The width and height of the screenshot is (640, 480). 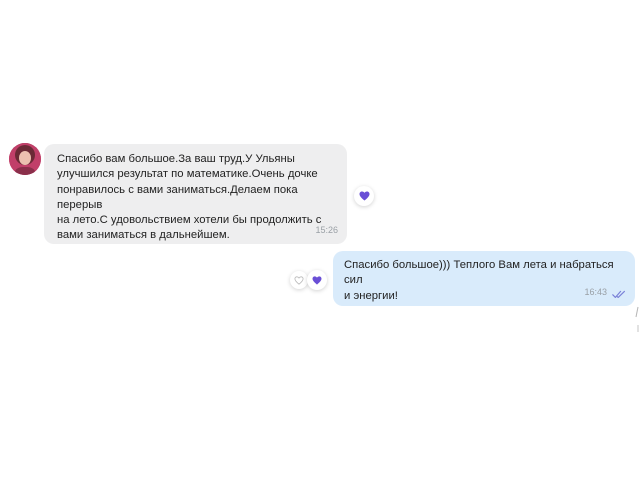 I want to click on avatar-photo-icon, so click(x=25, y=159).